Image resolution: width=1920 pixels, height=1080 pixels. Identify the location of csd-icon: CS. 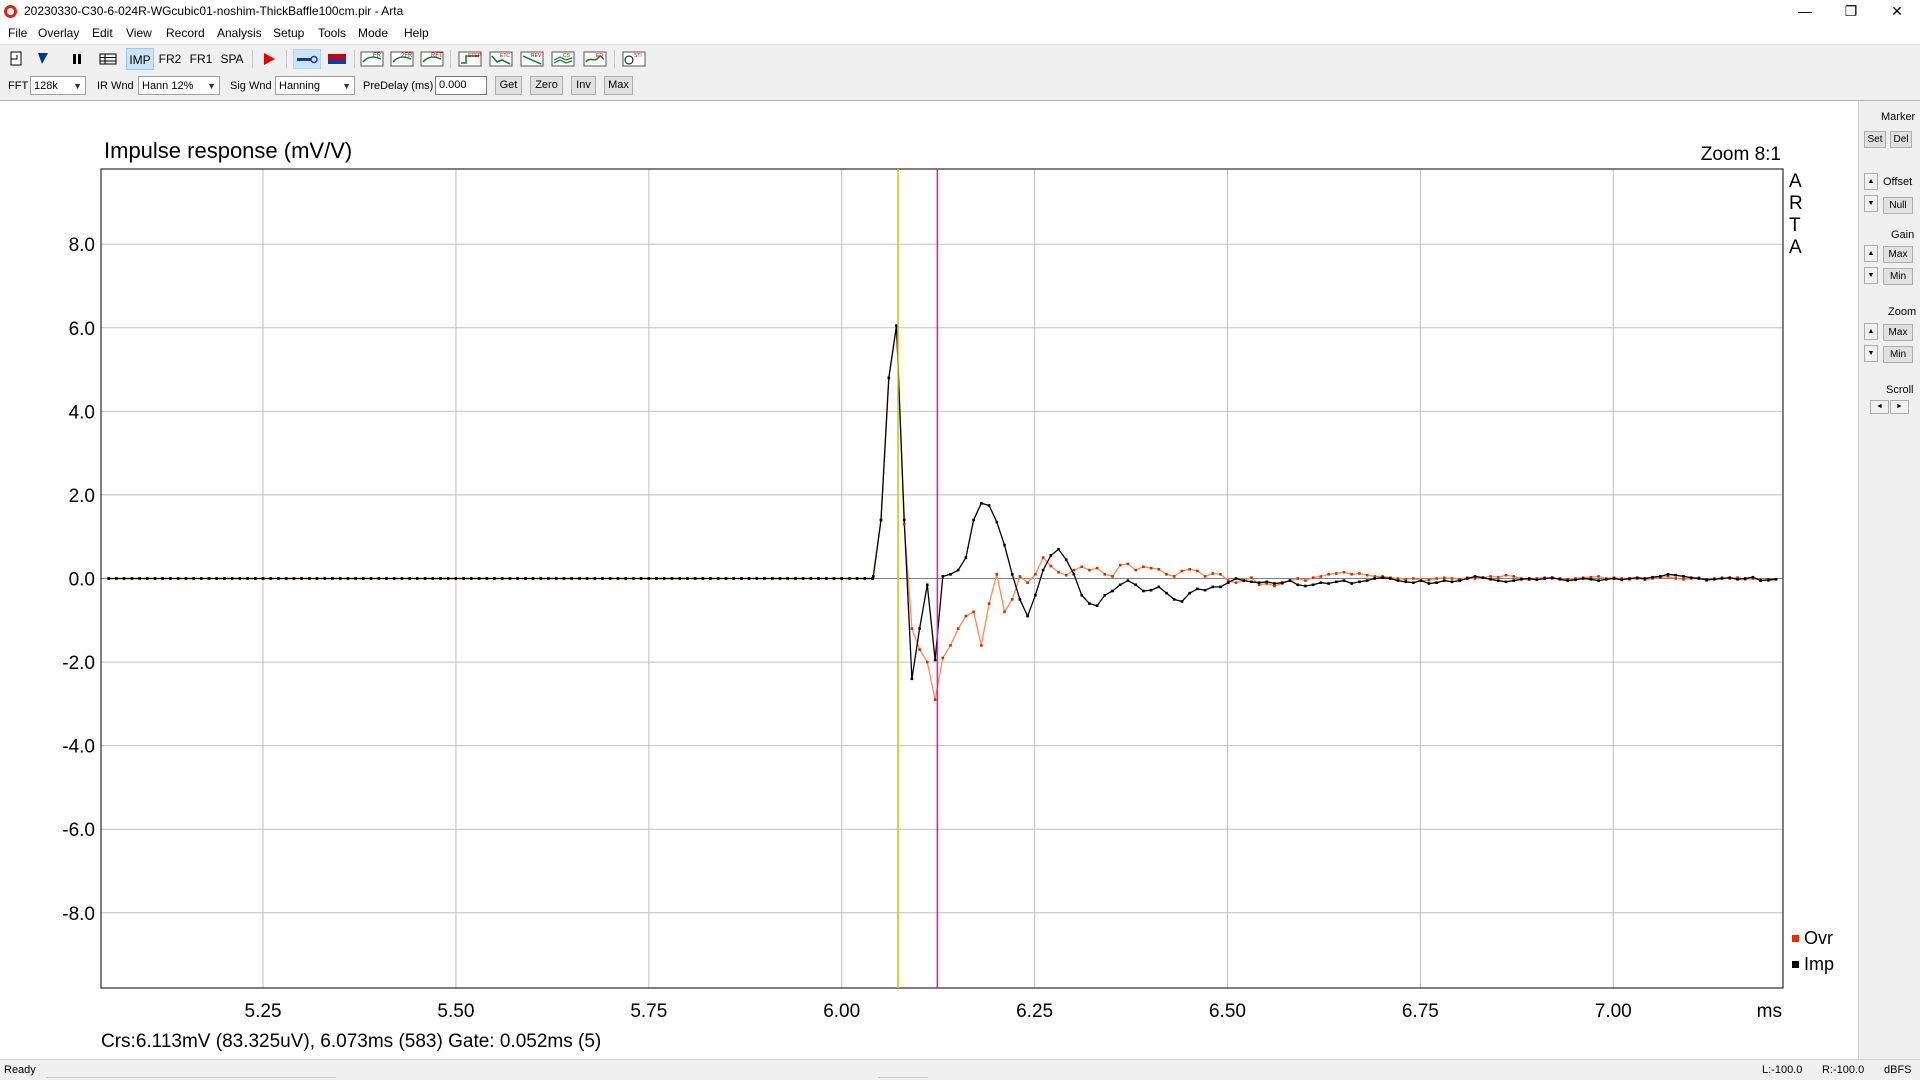
(563, 59).